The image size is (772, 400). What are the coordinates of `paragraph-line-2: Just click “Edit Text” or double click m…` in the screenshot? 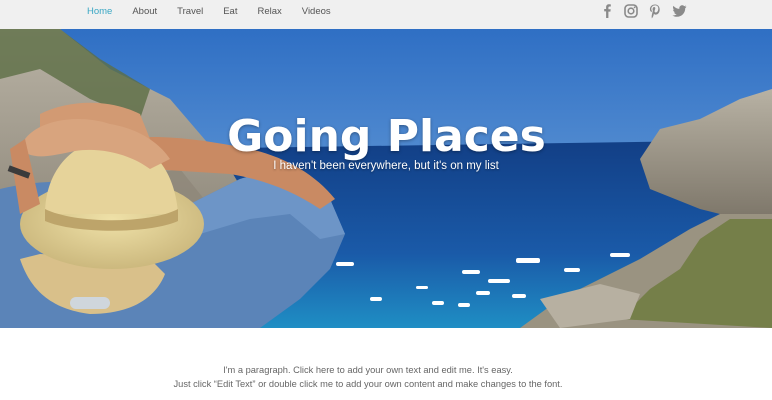 It's located at (368, 384).